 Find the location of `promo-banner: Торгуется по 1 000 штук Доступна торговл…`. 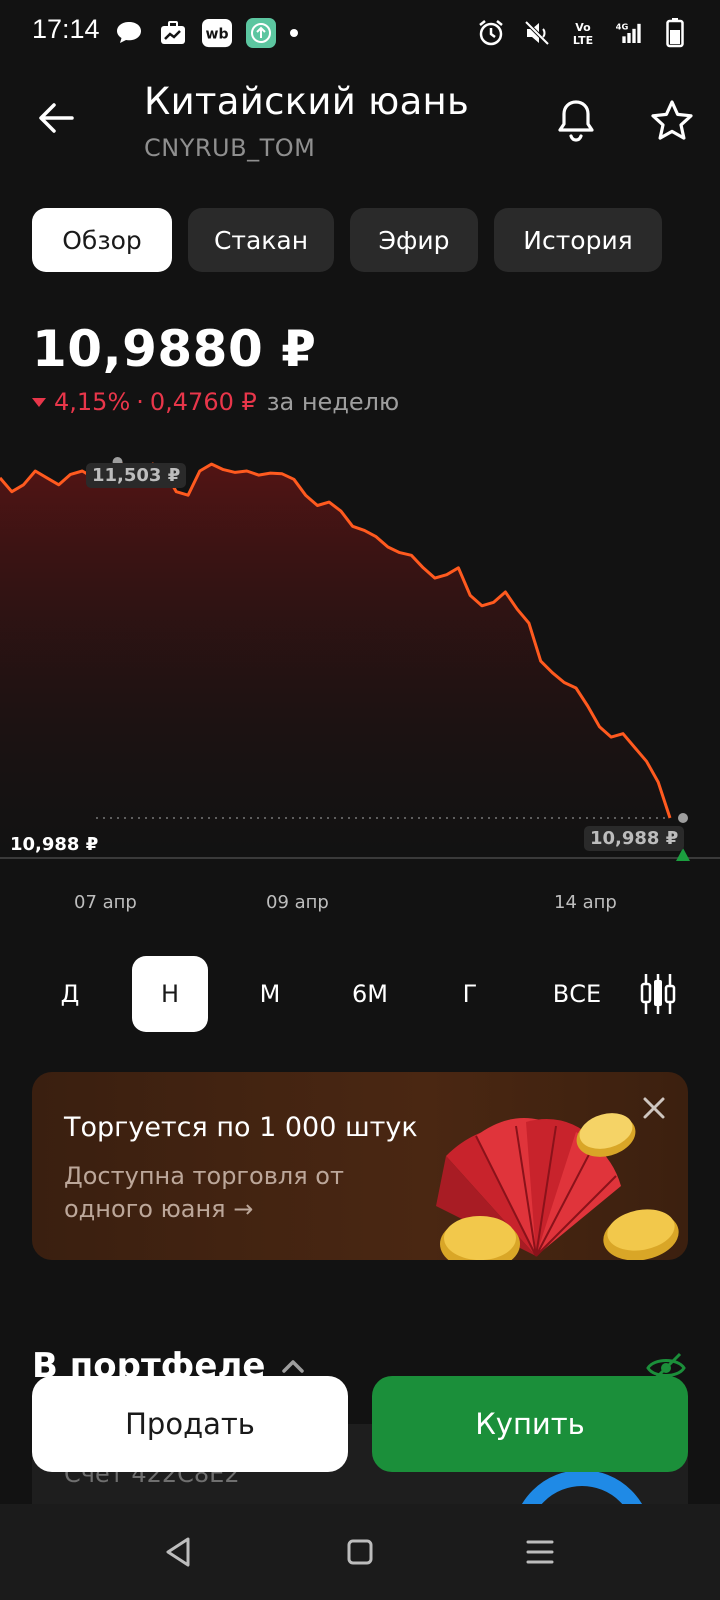

promo-banner: Торгуется по 1 000 штук Доступна торговл… is located at coordinates (360, 1166).